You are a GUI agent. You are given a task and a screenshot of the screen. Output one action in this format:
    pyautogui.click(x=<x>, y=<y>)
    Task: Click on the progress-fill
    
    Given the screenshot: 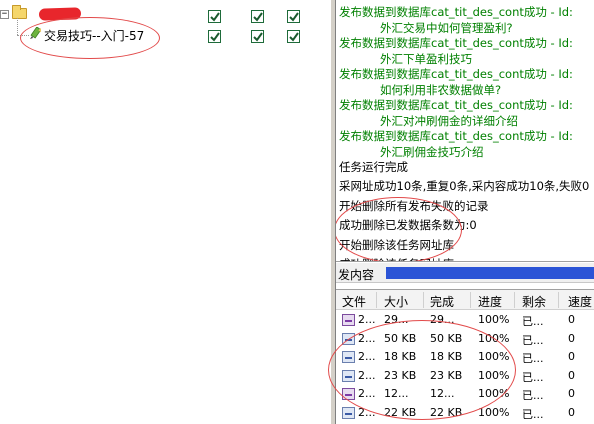 What is the action you would take?
    pyautogui.click(x=490, y=273)
    